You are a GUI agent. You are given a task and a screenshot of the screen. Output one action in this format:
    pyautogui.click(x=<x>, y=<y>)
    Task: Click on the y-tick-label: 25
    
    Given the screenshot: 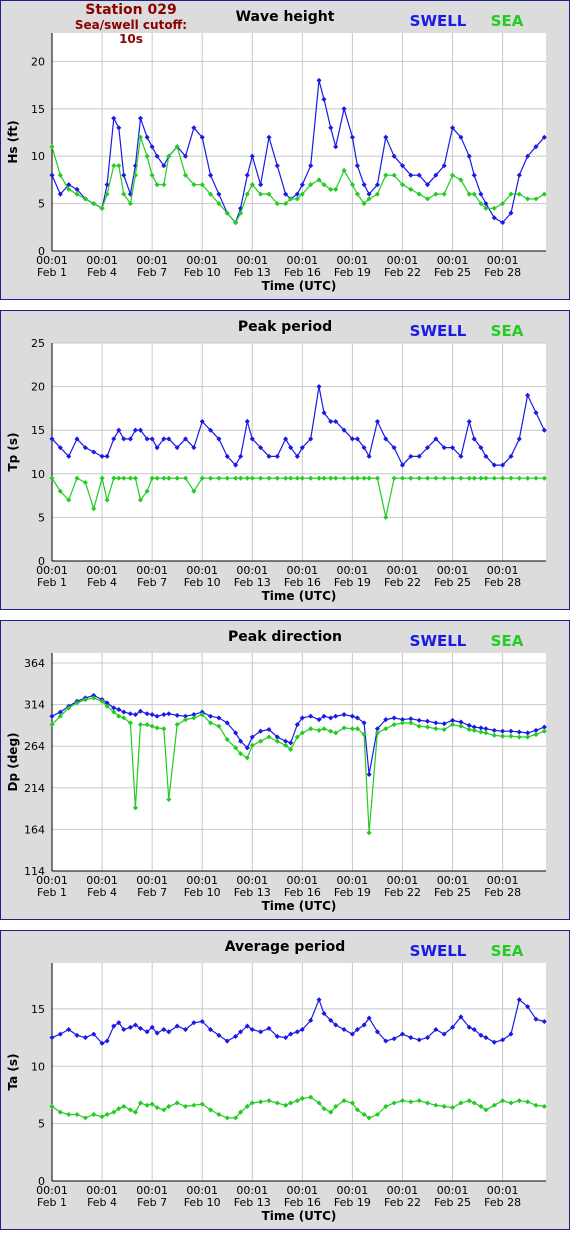 What is the action you would take?
    pyautogui.click(x=38, y=343)
    